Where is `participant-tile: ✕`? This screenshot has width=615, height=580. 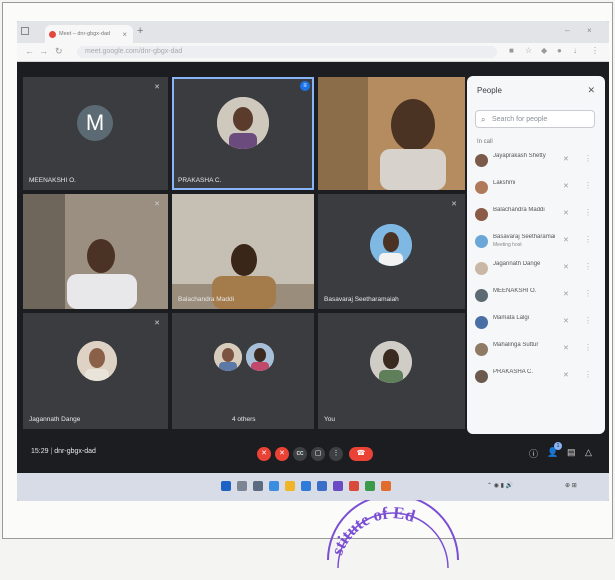
participant-tile: ✕ is located at coordinates (95, 251).